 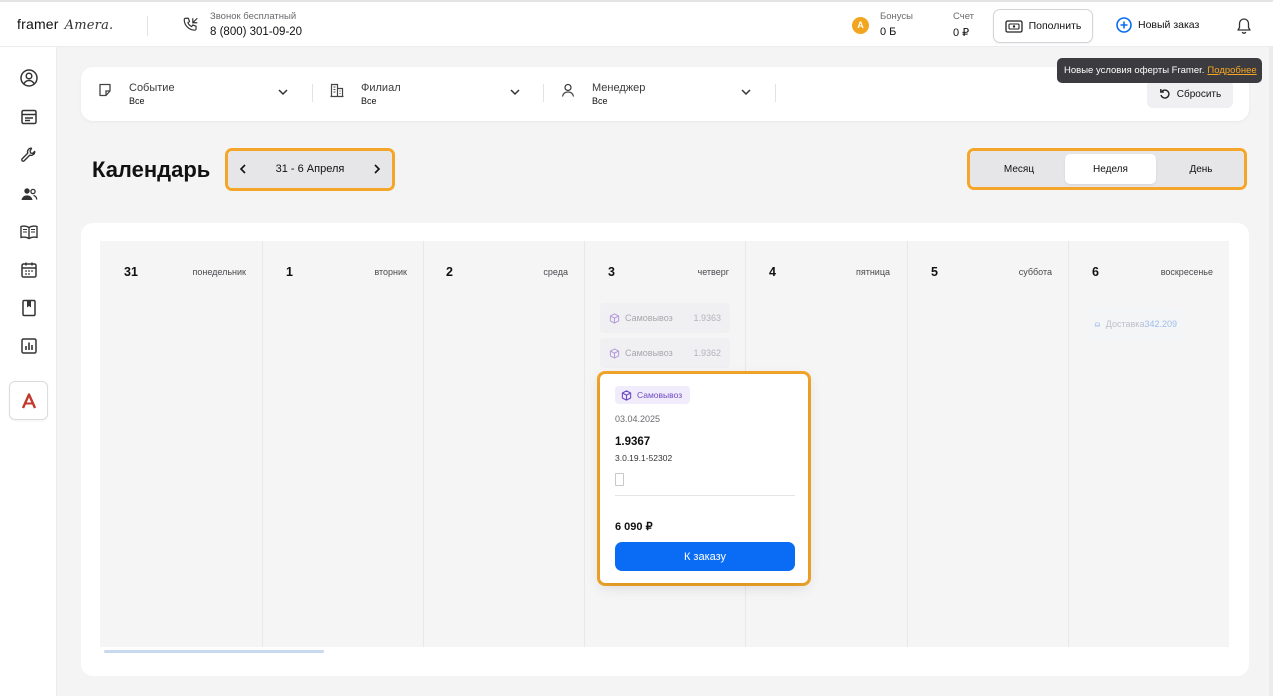 I want to click on calendar-event: Самовывоз 1.9363, so click(x=665, y=318).